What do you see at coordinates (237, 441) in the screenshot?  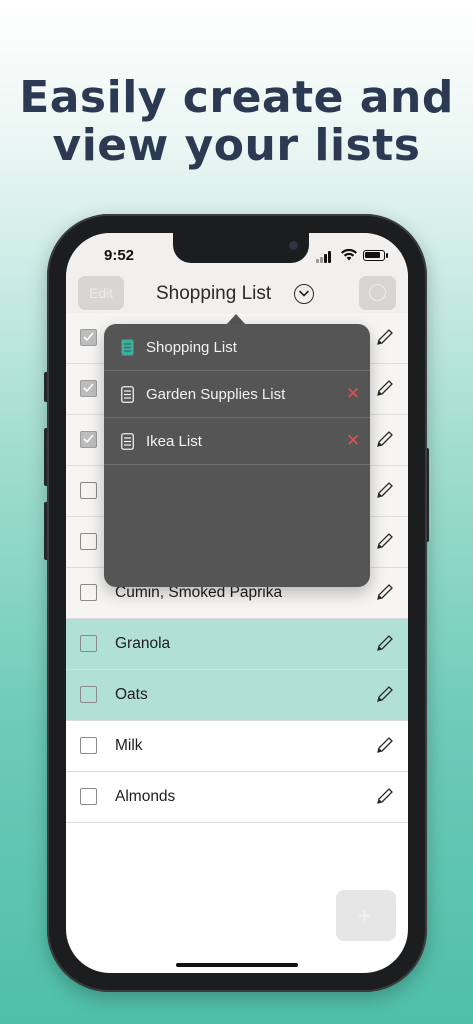 I see `popover-list-item: Ikea List ✕` at bounding box center [237, 441].